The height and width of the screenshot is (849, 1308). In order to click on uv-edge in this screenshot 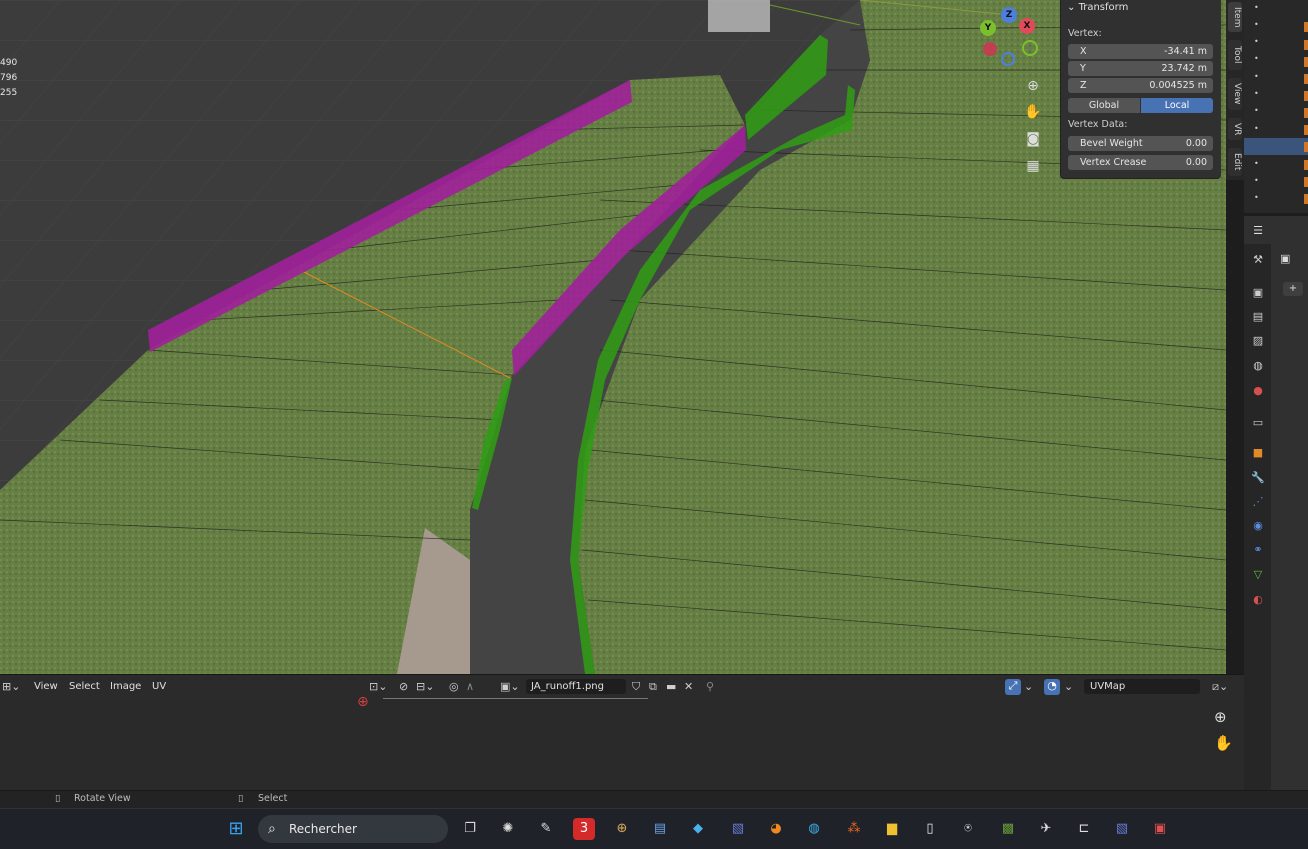, I will do `click(515, 698)`.